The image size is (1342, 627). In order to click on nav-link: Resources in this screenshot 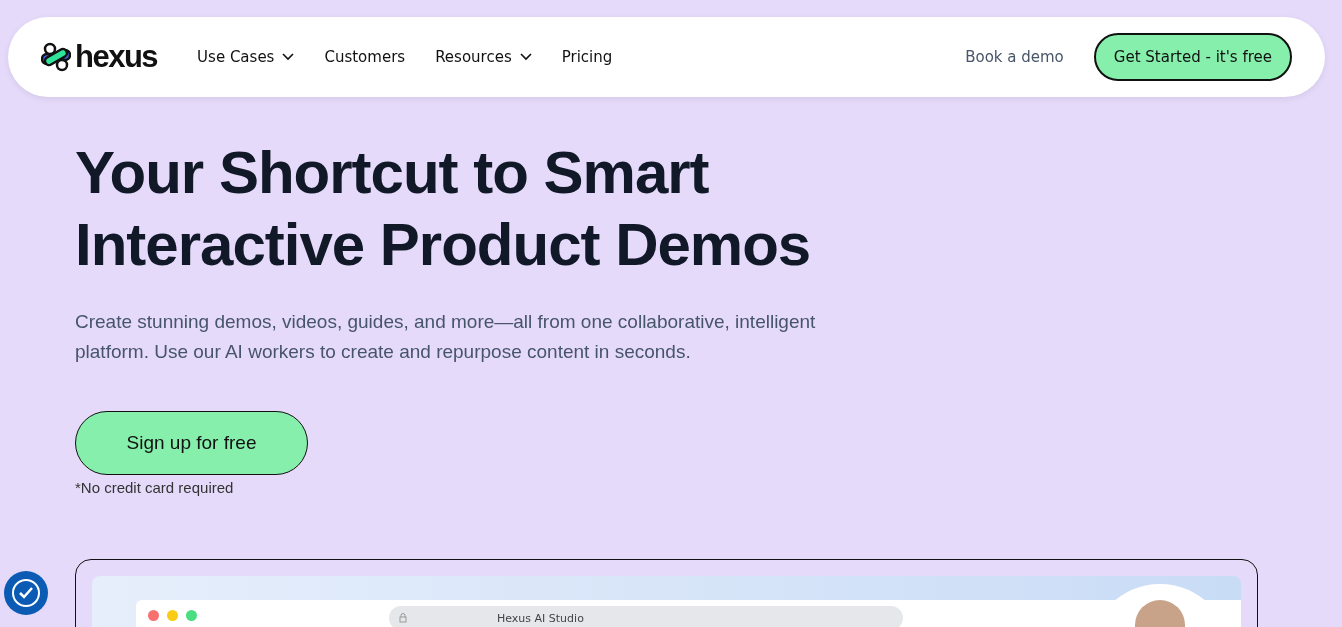, I will do `click(483, 57)`.